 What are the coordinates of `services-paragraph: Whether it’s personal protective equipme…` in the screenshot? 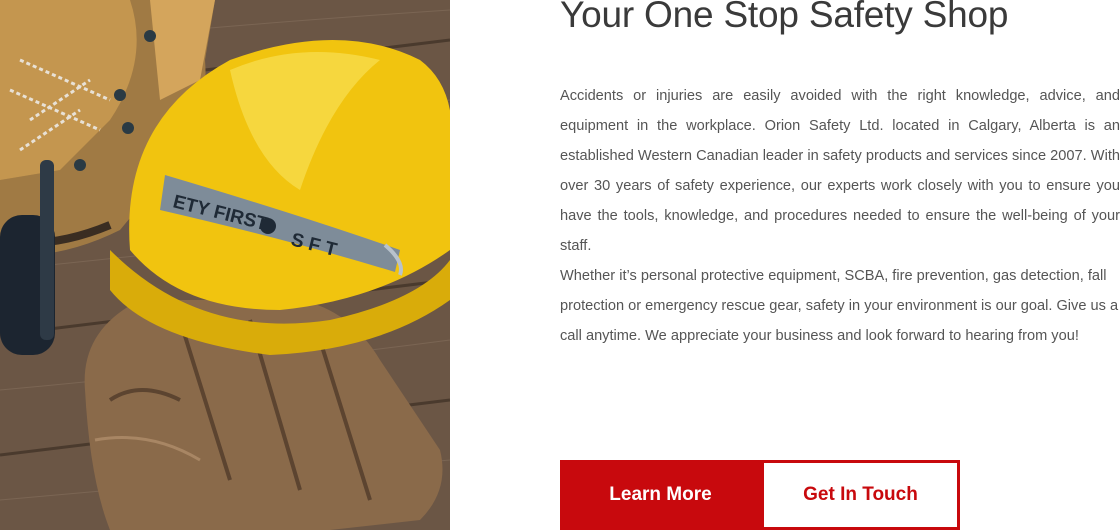 It's located at (839, 306).